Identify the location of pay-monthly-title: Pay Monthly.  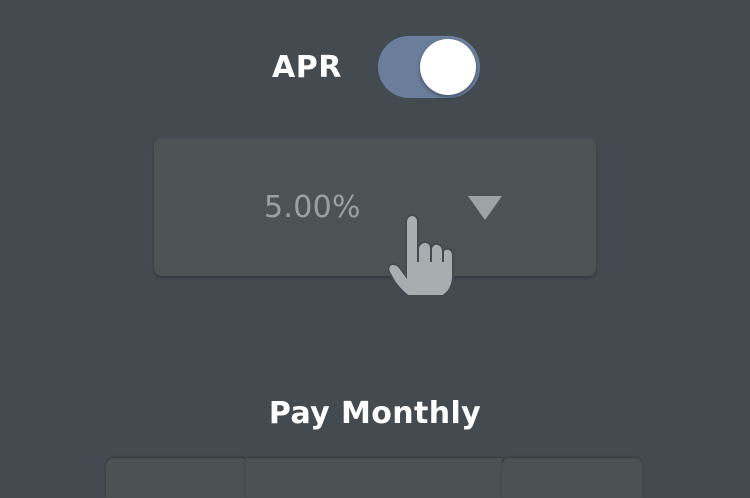
(375, 413).